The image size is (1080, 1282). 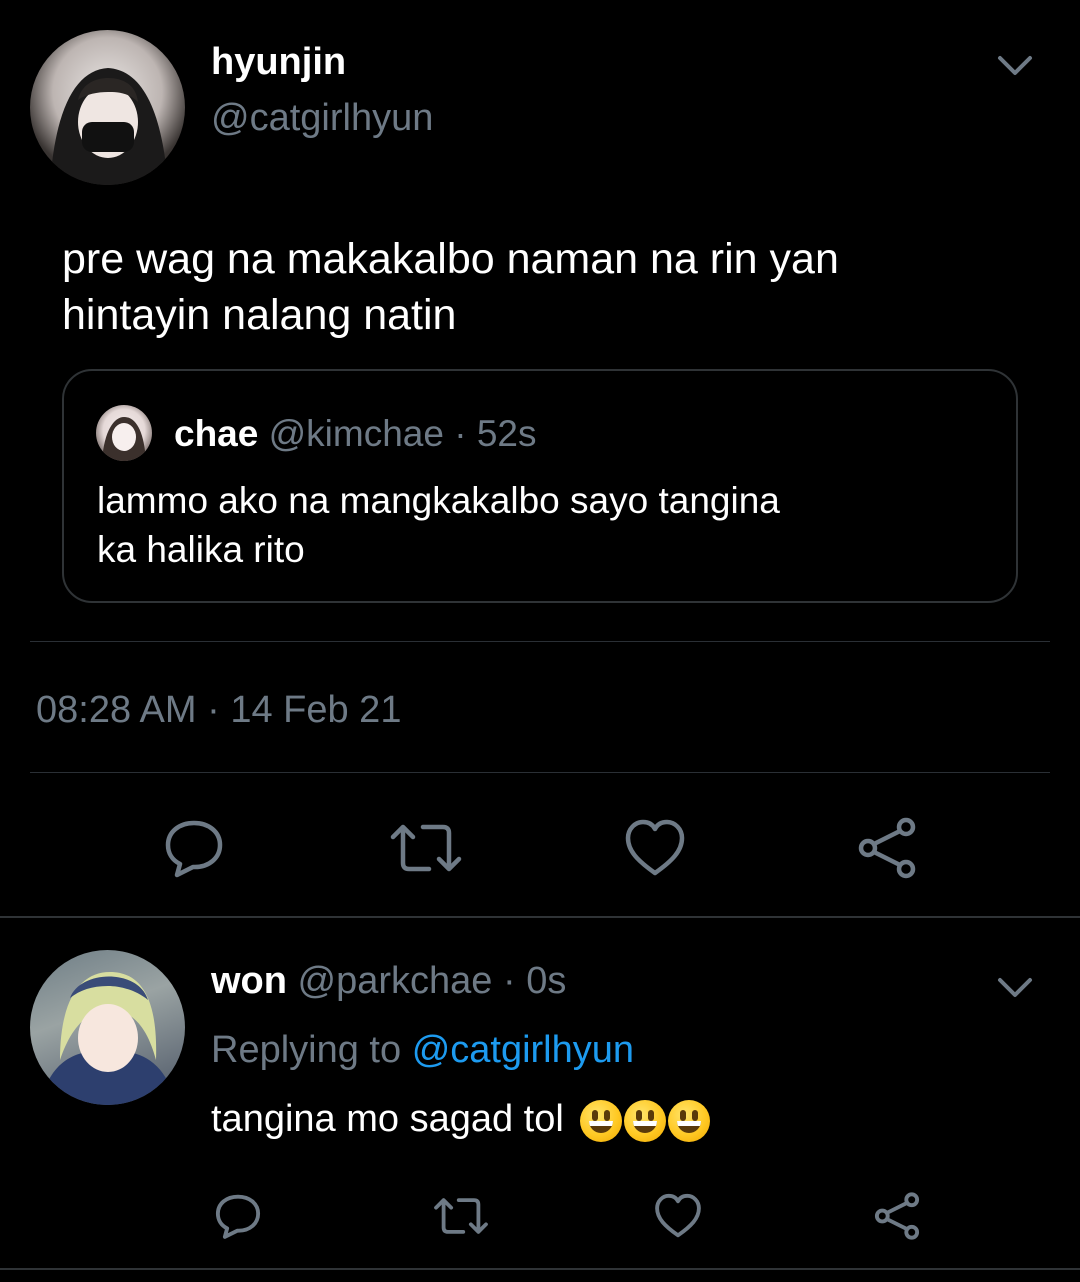 What do you see at coordinates (259, 315) in the screenshot?
I see `tweet-text-line2: hintayin nalang natin` at bounding box center [259, 315].